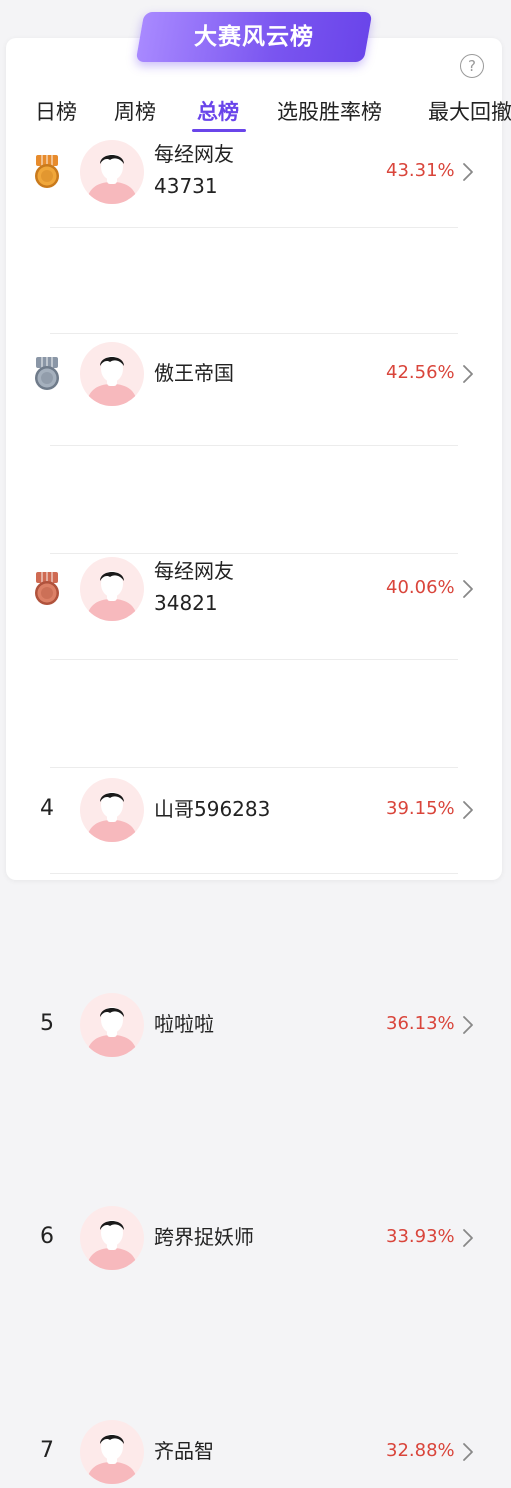 Image resolution: width=511 pixels, height=1488 pixels. Describe the element at coordinates (186, 186) in the screenshot. I see `user-name-line2: 43731` at that location.